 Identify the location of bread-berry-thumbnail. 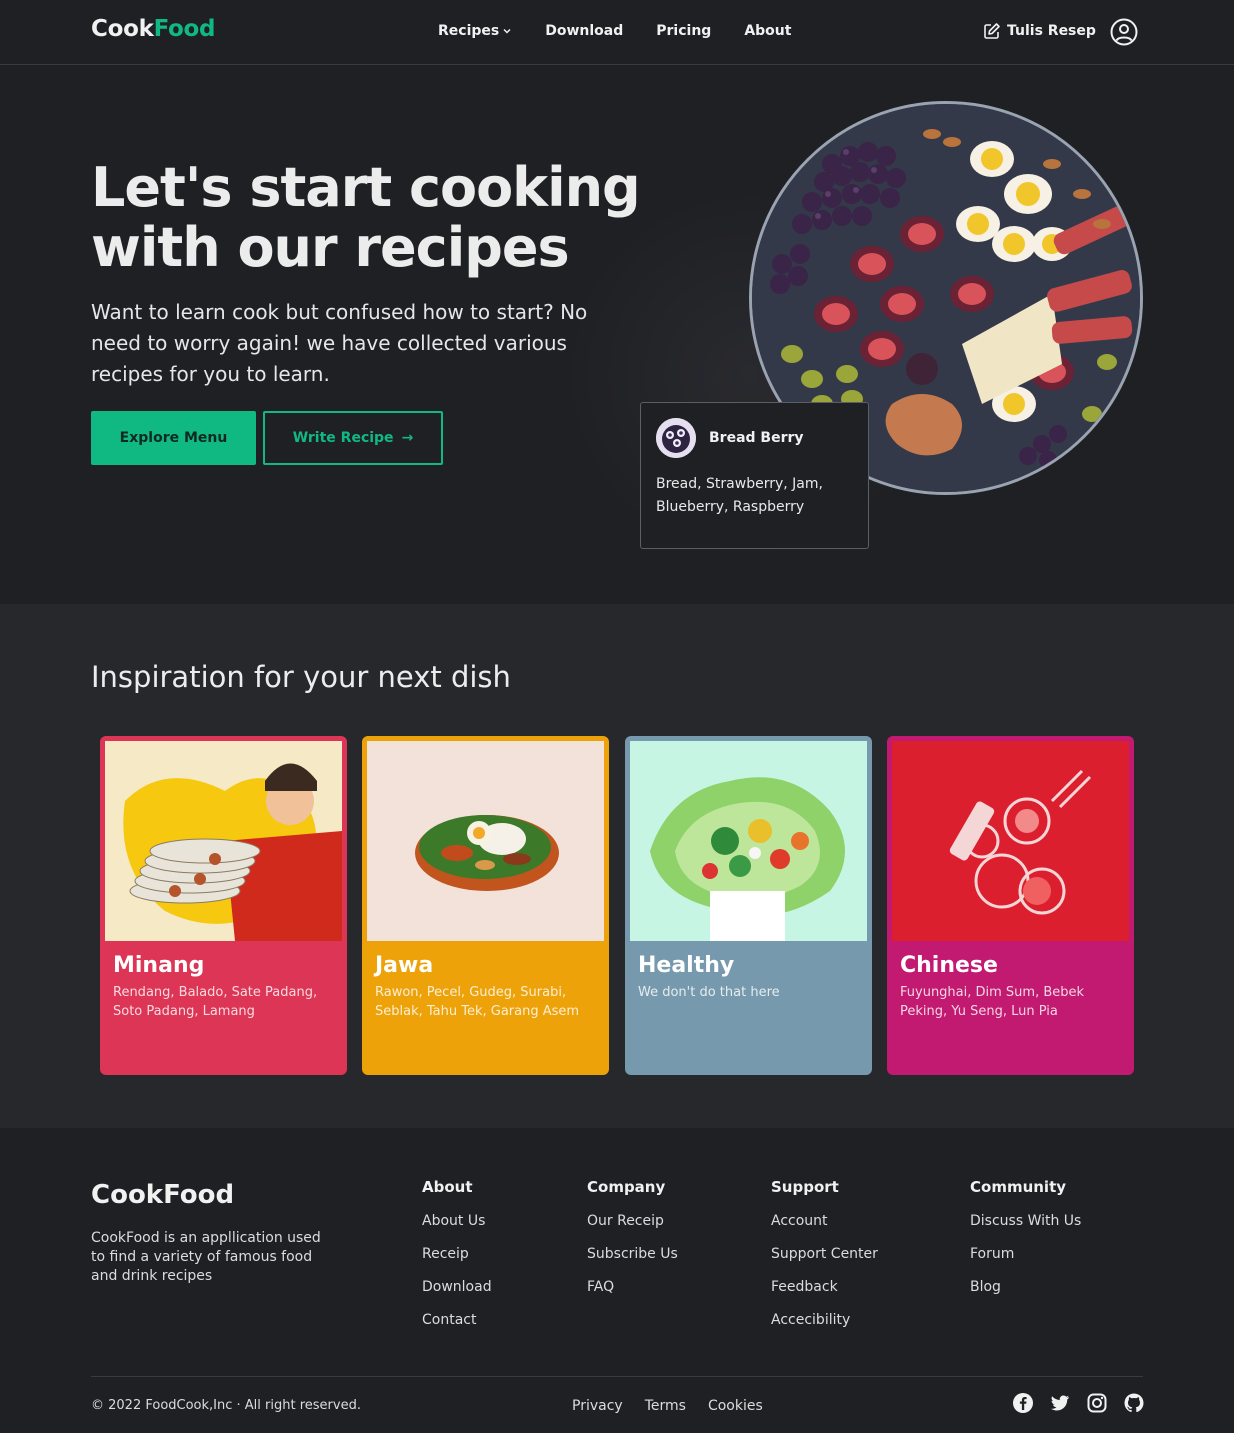
(676, 438).